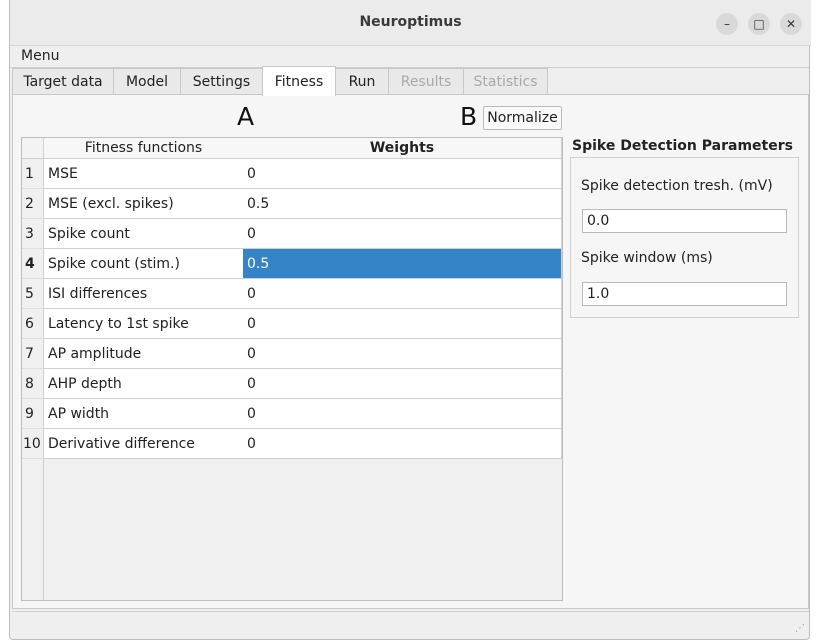 This screenshot has width=820, height=644. I want to click on row-header-filler, so click(33, 529).